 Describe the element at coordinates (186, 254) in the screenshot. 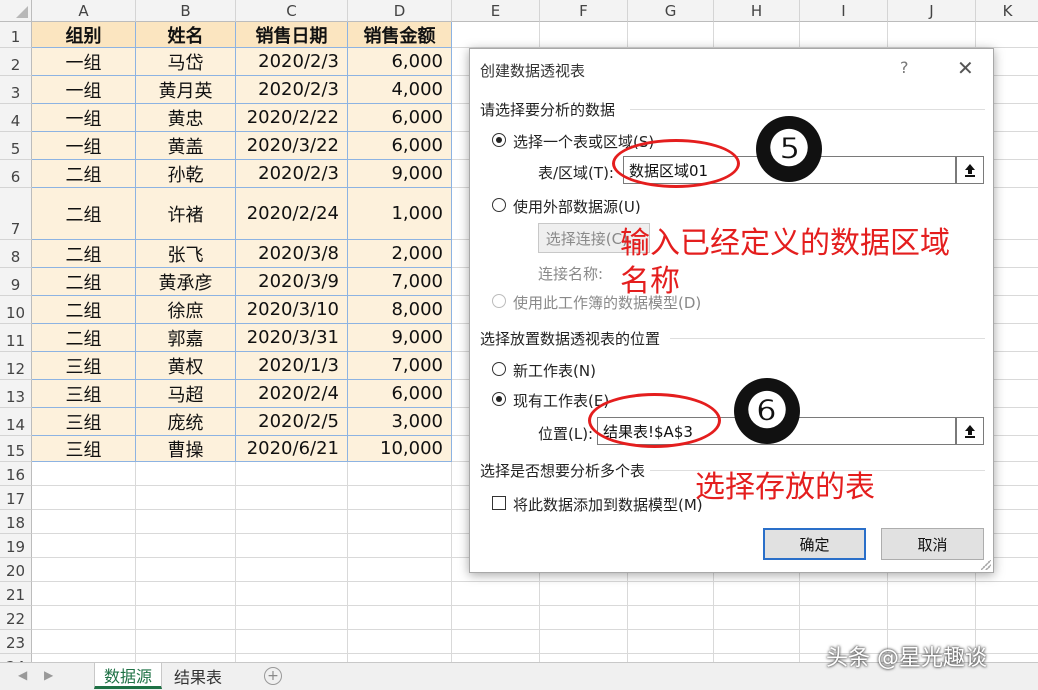

I see `table-cell: 张飞` at that location.